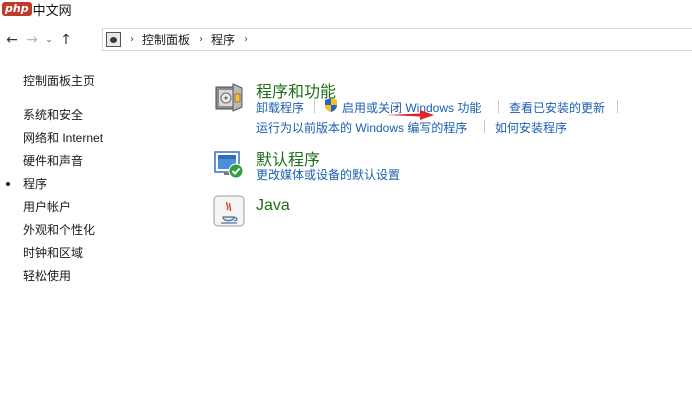 Image resolution: width=692 pixels, height=401 pixels. What do you see at coordinates (229, 211) in the screenshot?
I see `java-icon` at bounding box center [229, 211].